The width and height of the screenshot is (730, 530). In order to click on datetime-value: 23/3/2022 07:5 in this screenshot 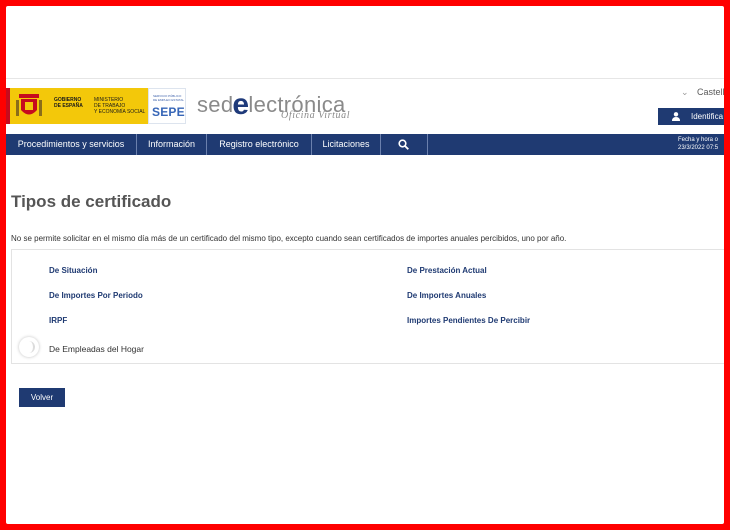, I will do `click(698, 148)`.